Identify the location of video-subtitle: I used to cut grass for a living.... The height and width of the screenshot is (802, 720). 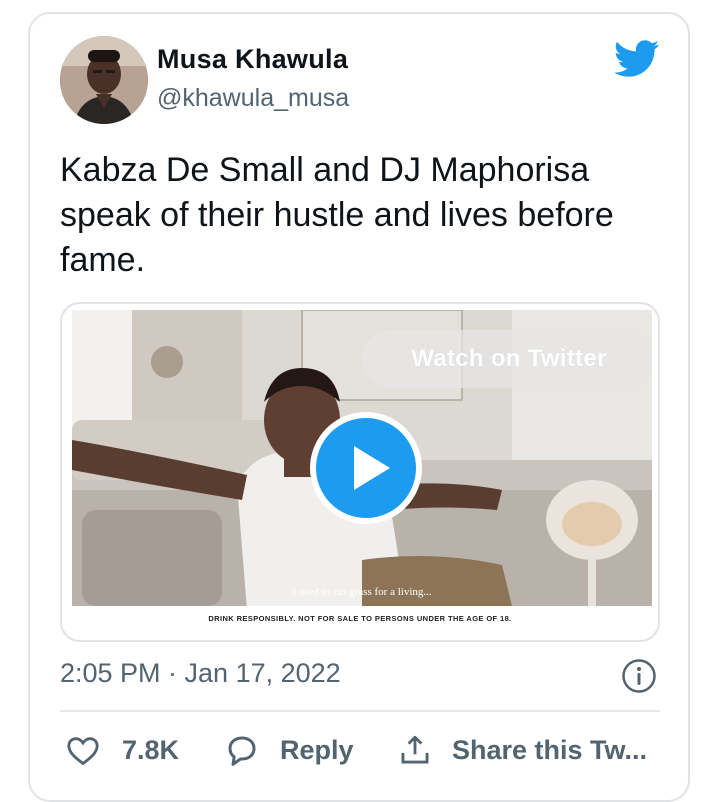
(362, 592).